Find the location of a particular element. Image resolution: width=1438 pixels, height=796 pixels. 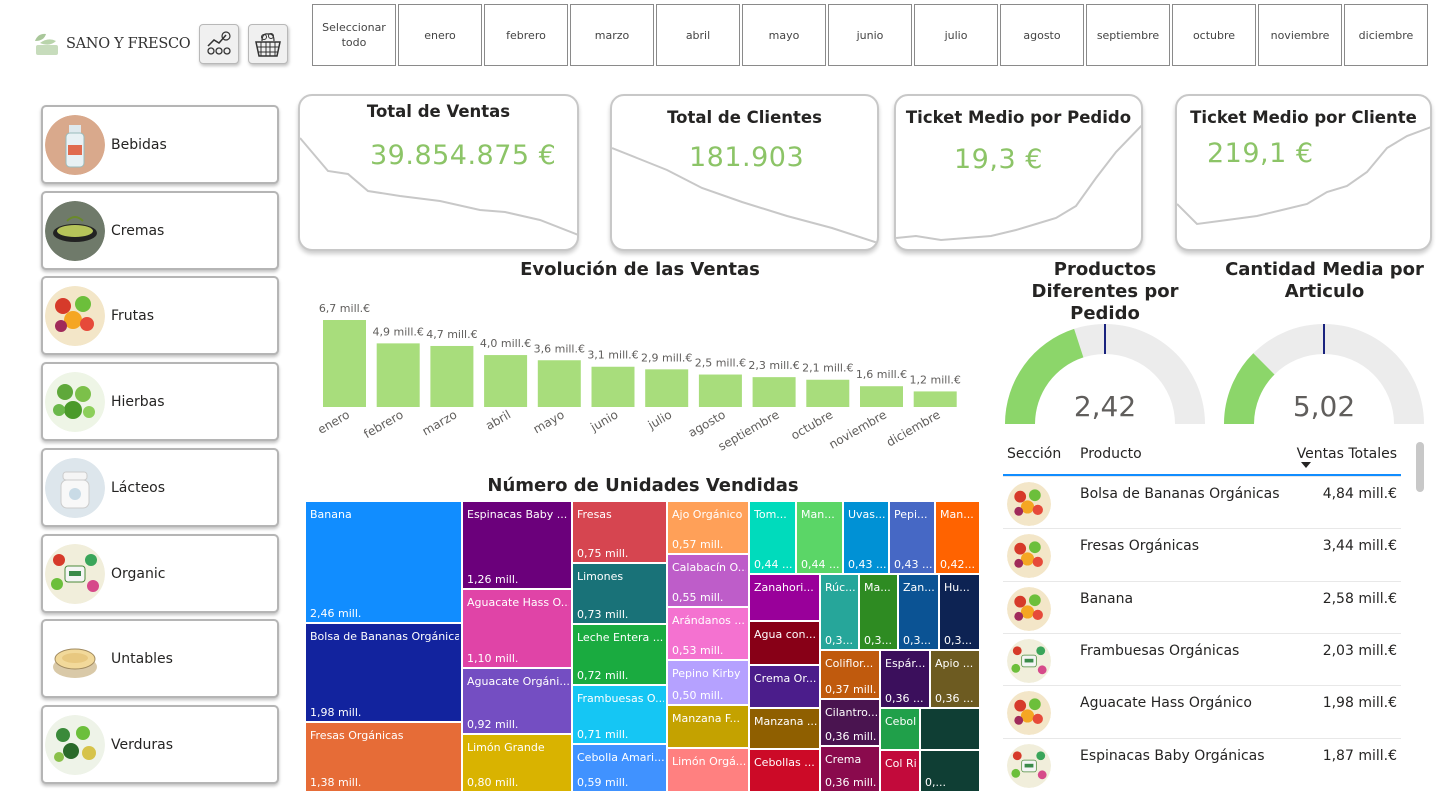

table-row: Espinacas Baby Orgánicas 1,87 mill.€ is located at coordinates (1202, 763).